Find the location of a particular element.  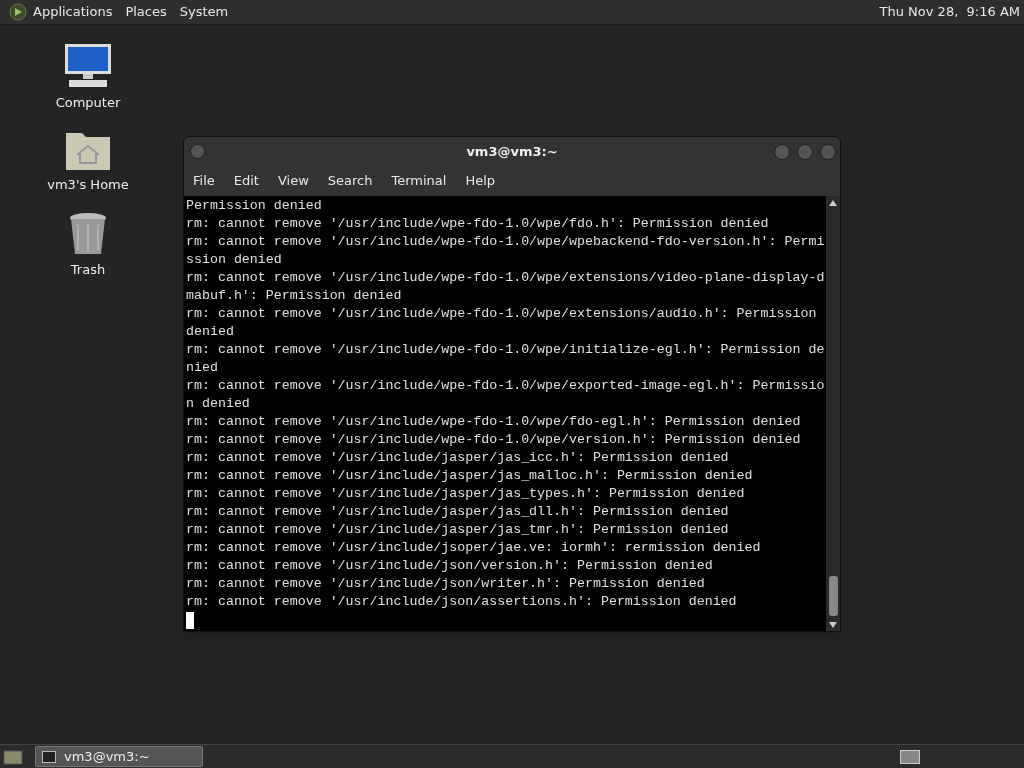

panel-menu: Applications is located at coordinates (73, 12).